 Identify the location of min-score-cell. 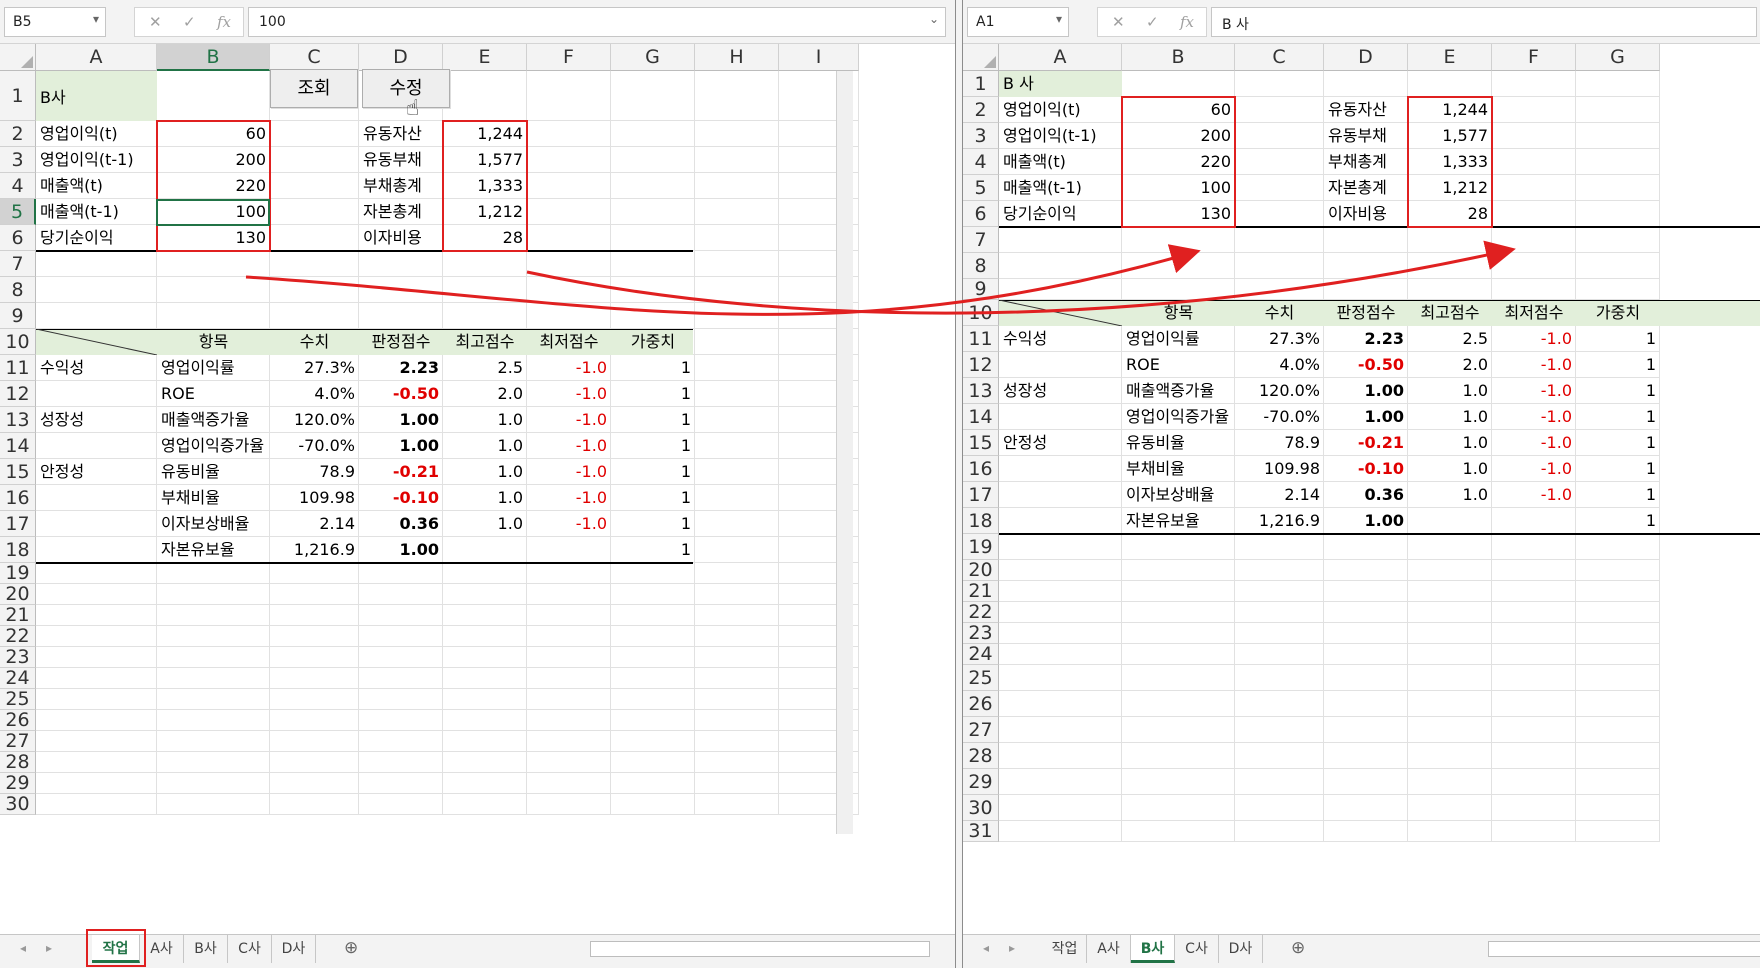
(569, 550).